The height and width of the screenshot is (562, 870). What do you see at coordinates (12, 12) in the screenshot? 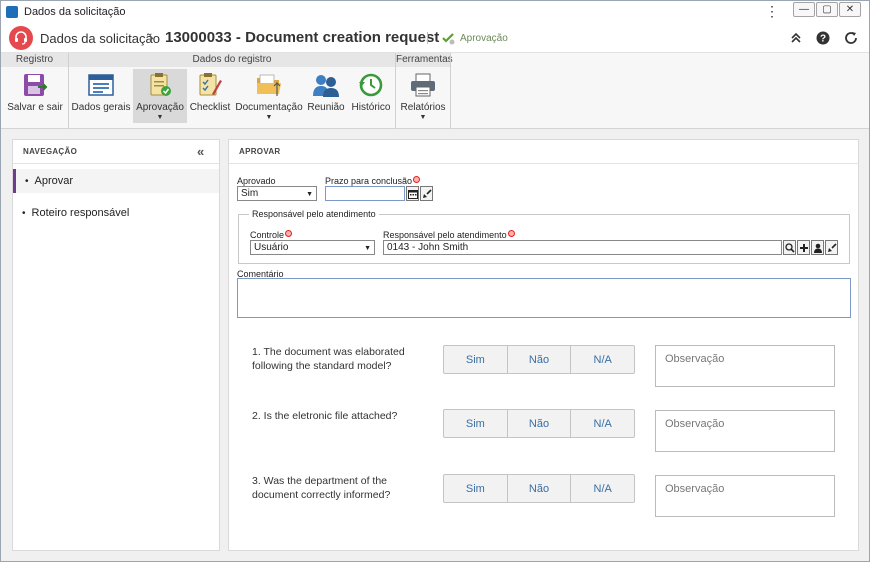
I see `app-icon` at bounding box center [12, 12].